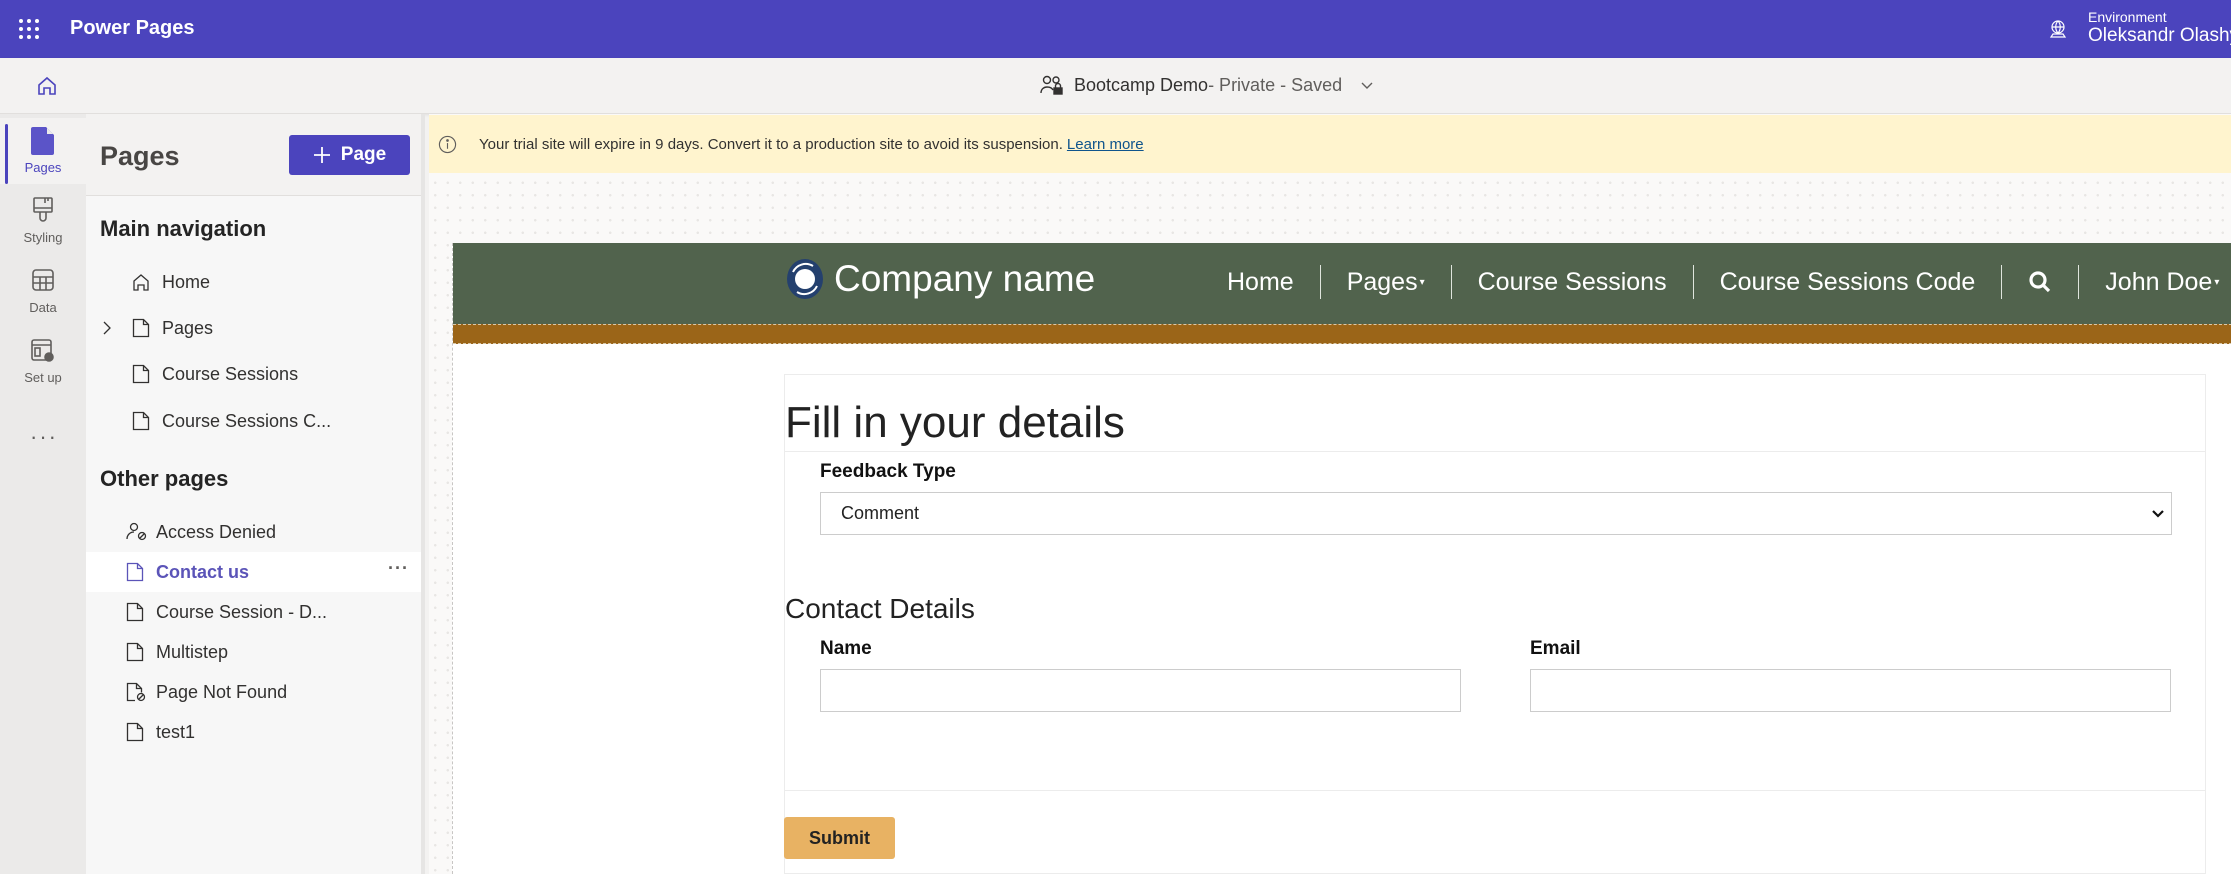 This screenshot has width=2231, height=874. What do you see at coordinates (216, 531) in the screenshot?
I see `nav-item-label: Access Denied` at bounding box center [216, 531].